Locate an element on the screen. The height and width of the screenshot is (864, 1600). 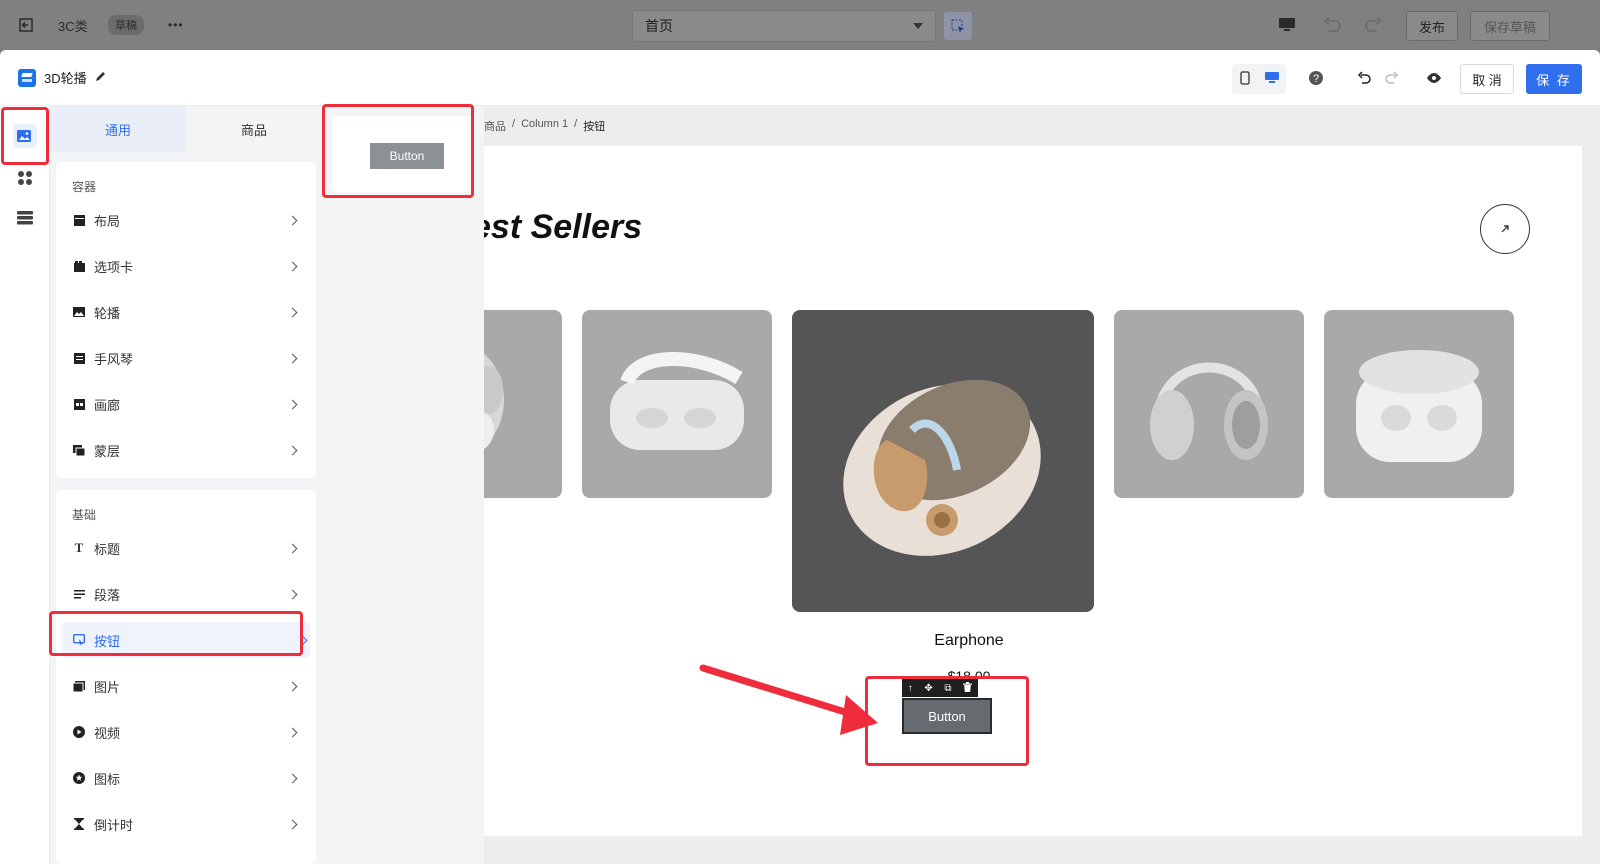
view-all-arrow-button is located at coordinates (1505, 229).